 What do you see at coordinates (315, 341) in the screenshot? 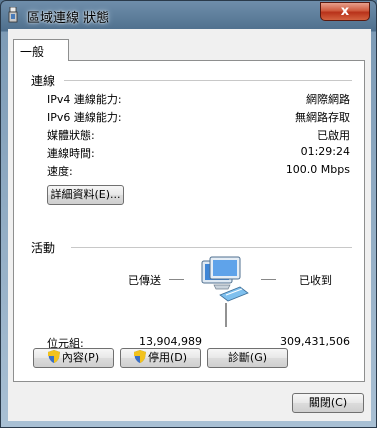
I see `received-bytes-value: 309,431,506` at bounding box center [315, 341].